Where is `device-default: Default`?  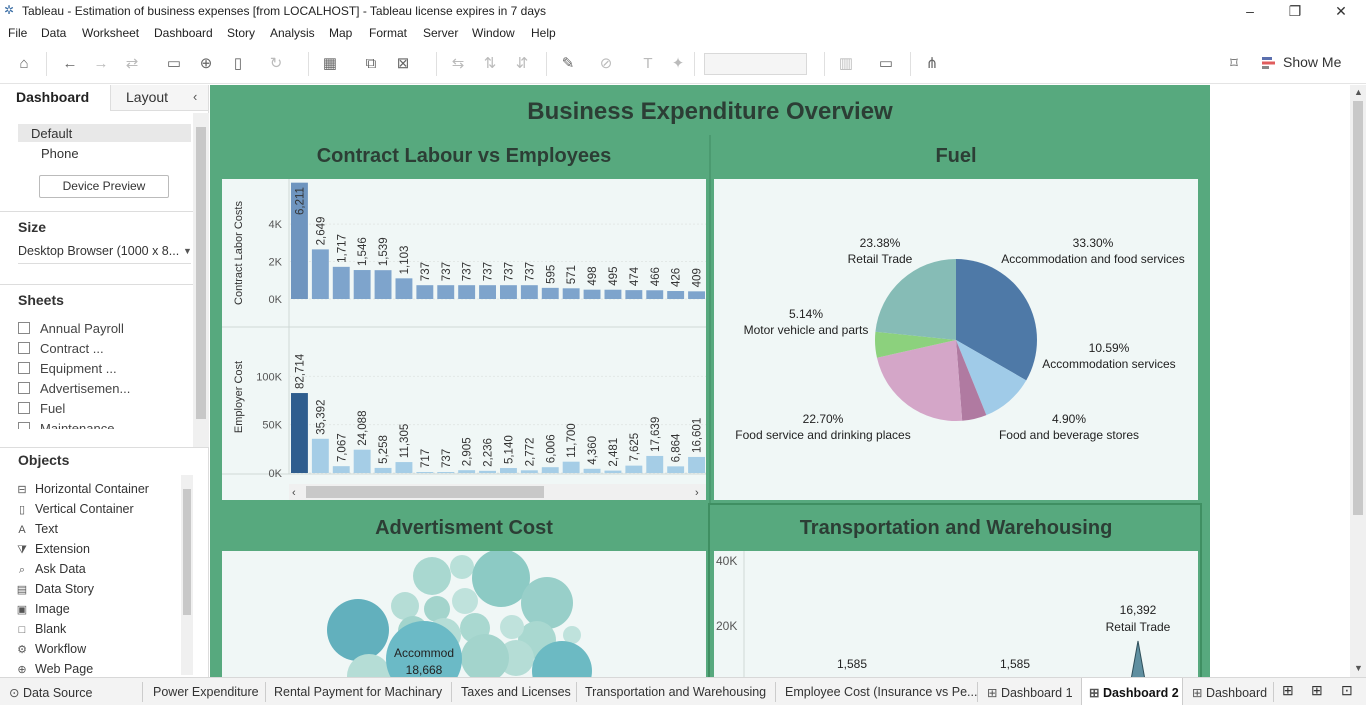
device-default: Default is located at coordinates (51, 133).